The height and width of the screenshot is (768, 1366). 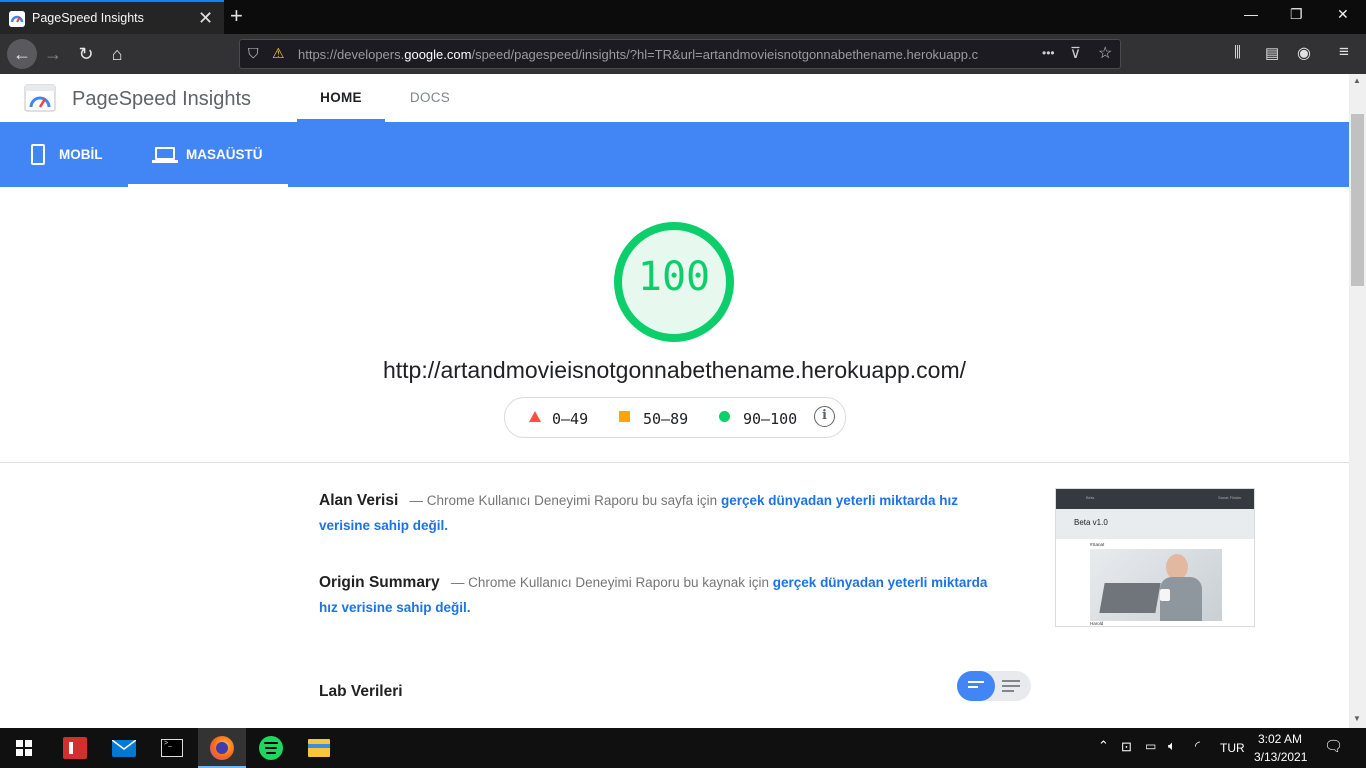 What do you see at coordinates (319, 748) in the screenshot?
I see `file-explorer-icon` at bounding box center [319, 748].